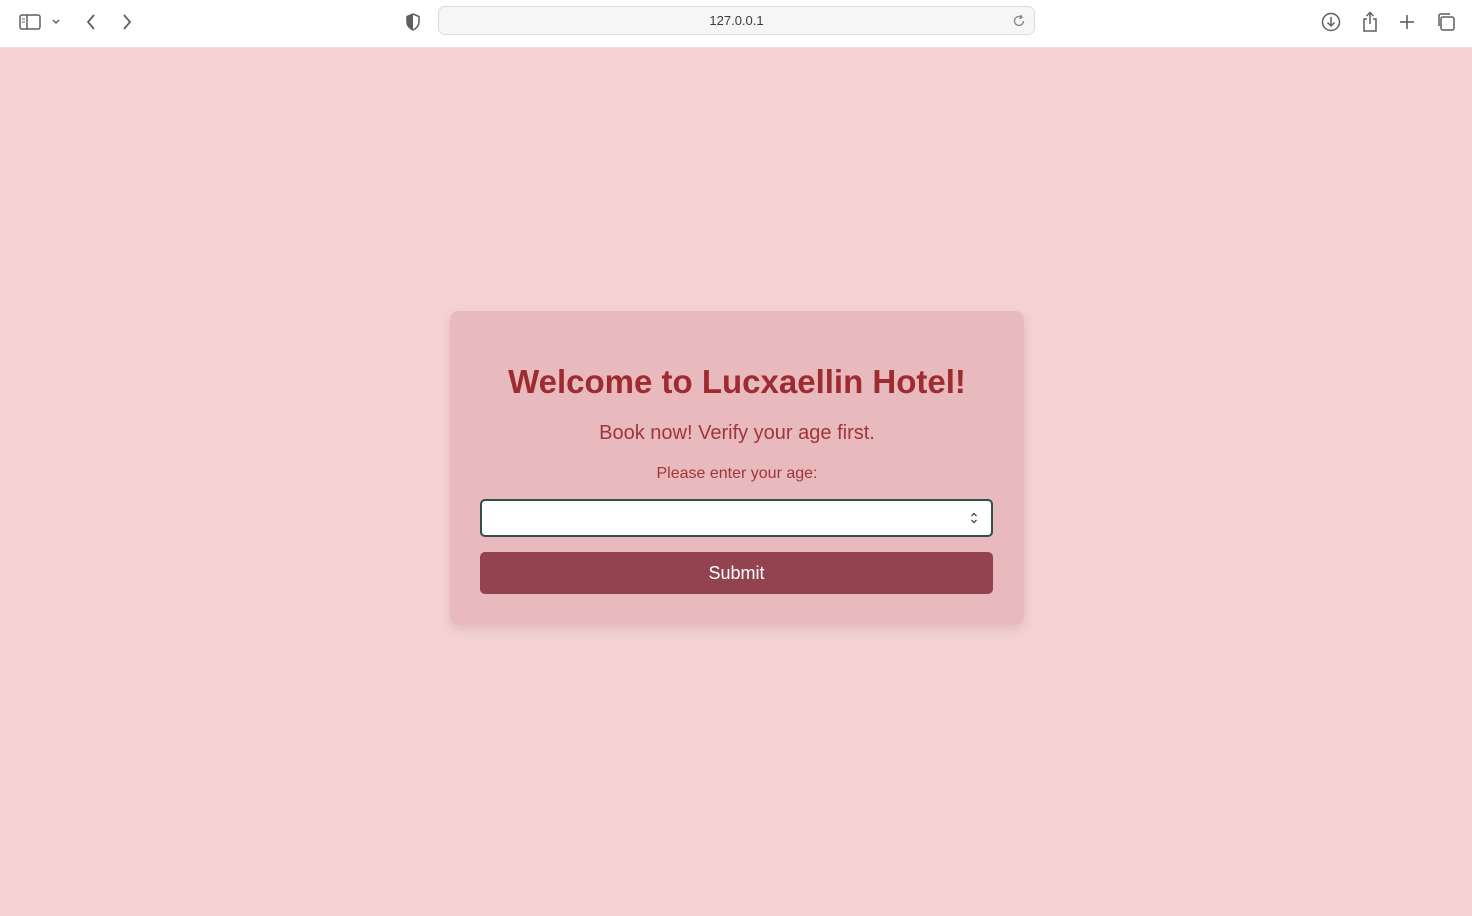  What do you see at coordinates (1407, 22) in the screenshot?
I see `plus-icon` at bounding box center [1407, 22].